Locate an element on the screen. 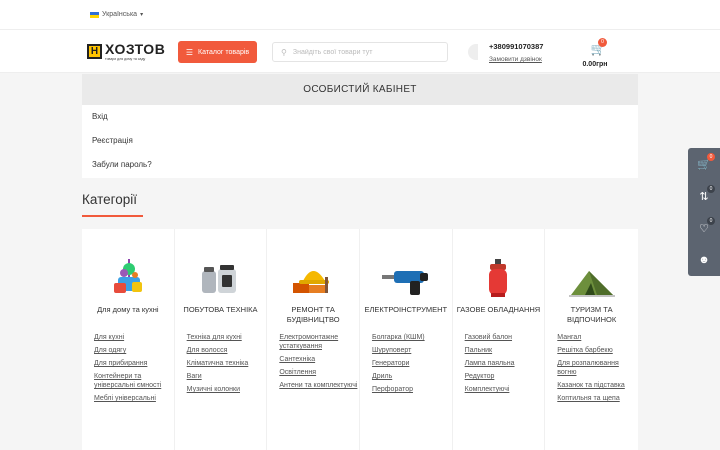  subcategory-link: Сантехніка is located at coordinates (319, 359).